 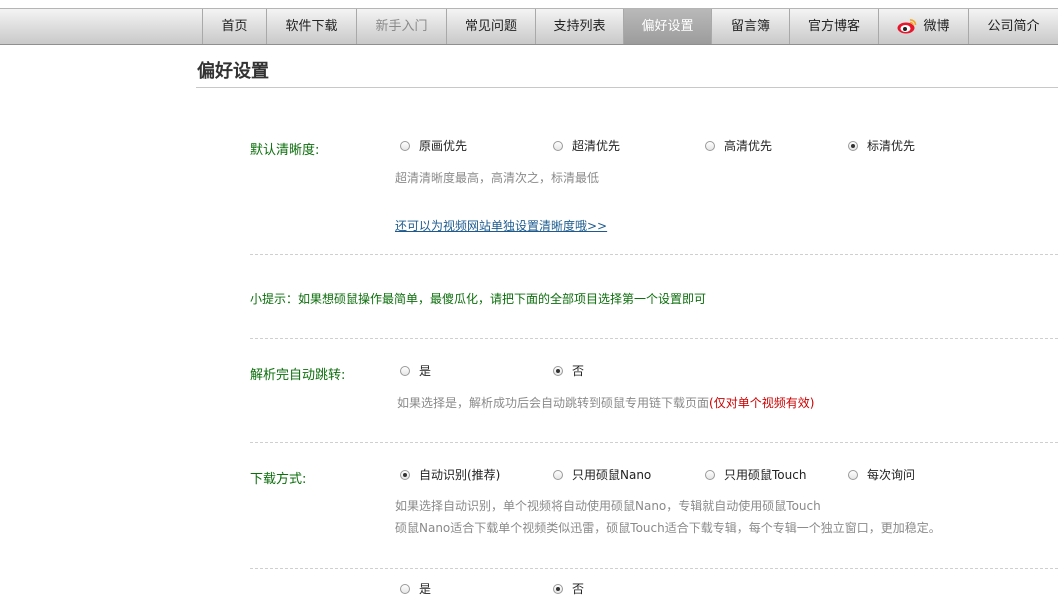 What do you see at coordinates (891, 146) in the screenshot?
I see `option-label: 标清优先` at bounding box center [891, 146].